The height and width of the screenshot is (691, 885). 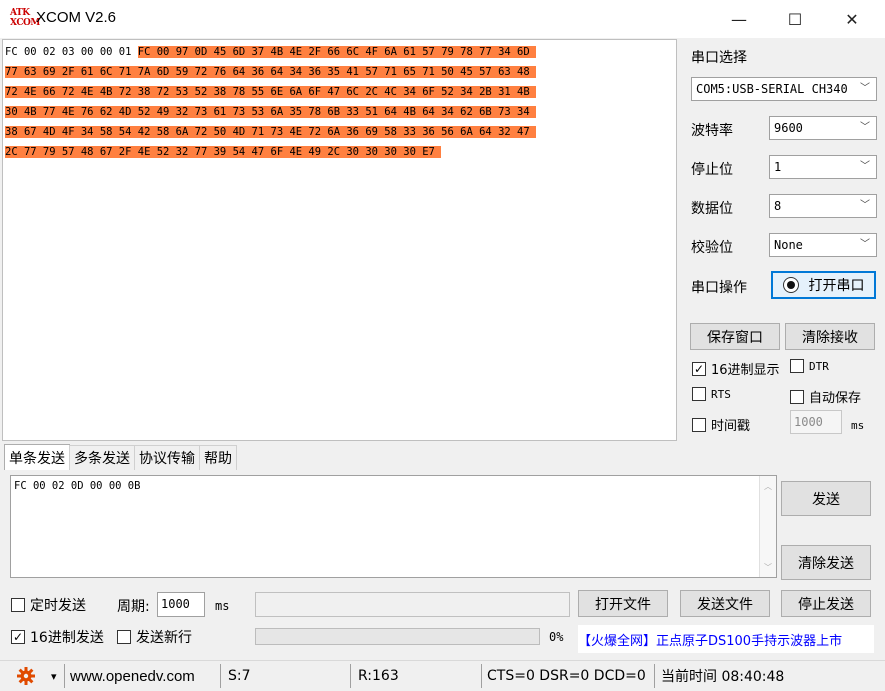 What do you see at coordinates (77, 486) in the screenshot?
I see `send-text: FC 00 02 0D 00 00 0B` at bounding box center [77, 486].